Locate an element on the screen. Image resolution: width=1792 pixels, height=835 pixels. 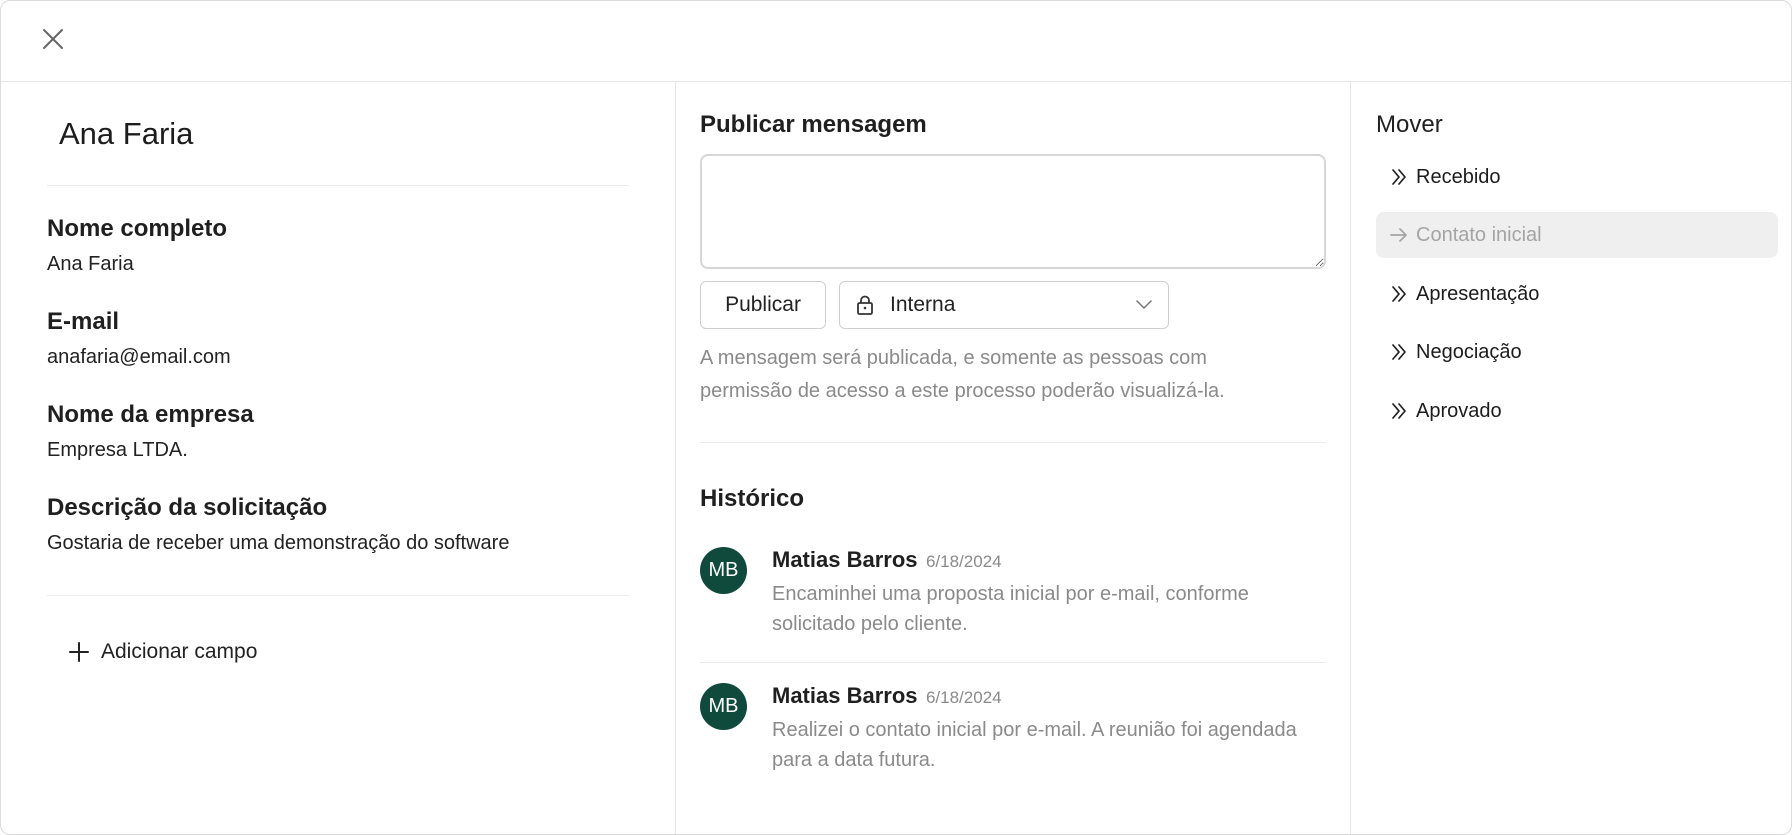
field-label: Descrição da solicitação is located at coordinates (187, 507).